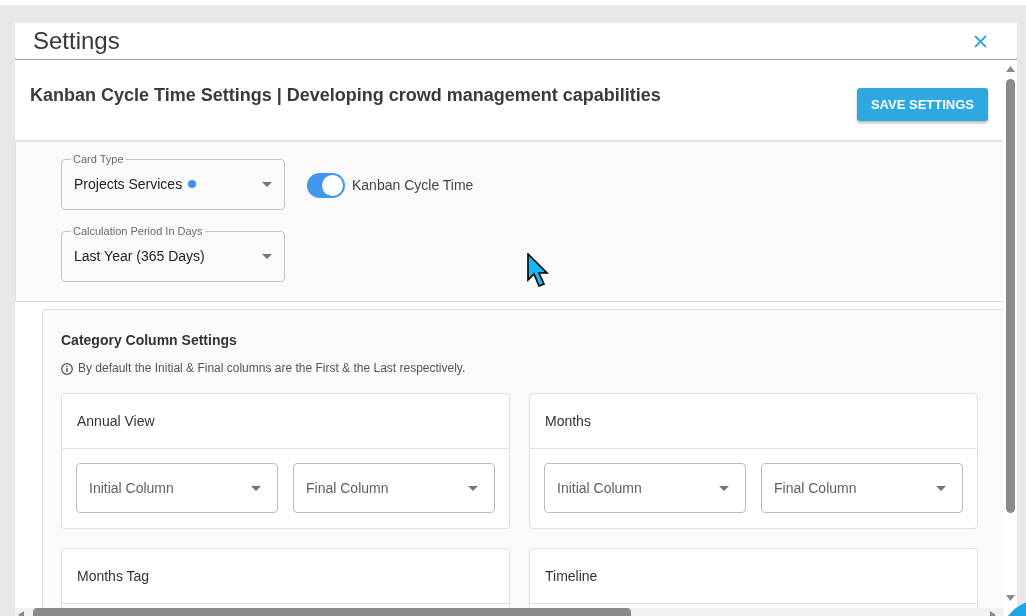 This screenshot has width=1026, height=616. What do you see at coordinates (67, 368) in the screenshot?
I see `info-icon` at bounding box center [67, 368].